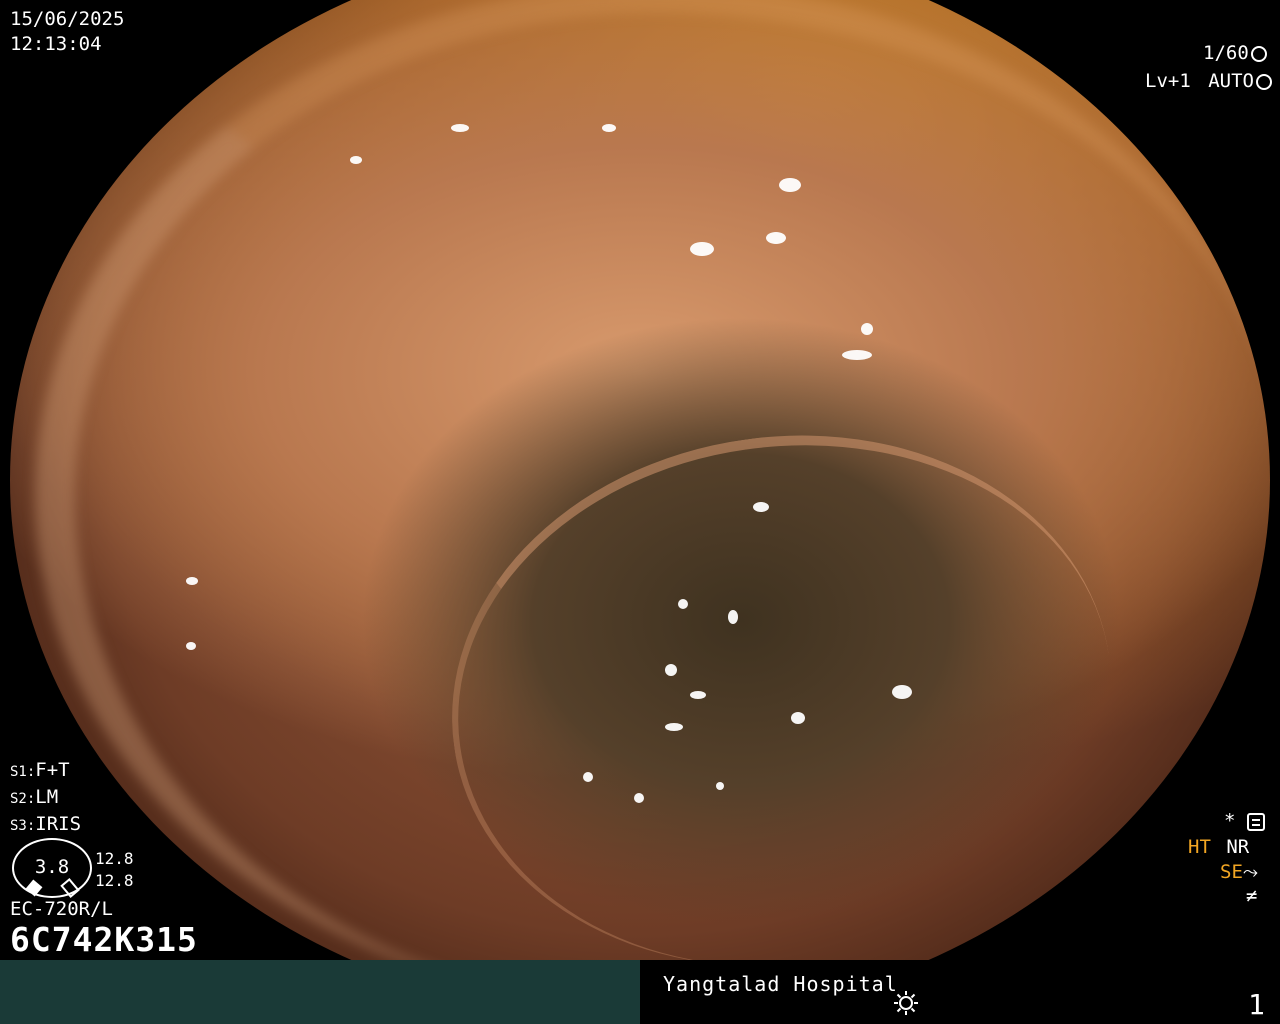 The image size is (1280, 1024). I want to click on setting-s1: S1:F+T, so click(40, 770).